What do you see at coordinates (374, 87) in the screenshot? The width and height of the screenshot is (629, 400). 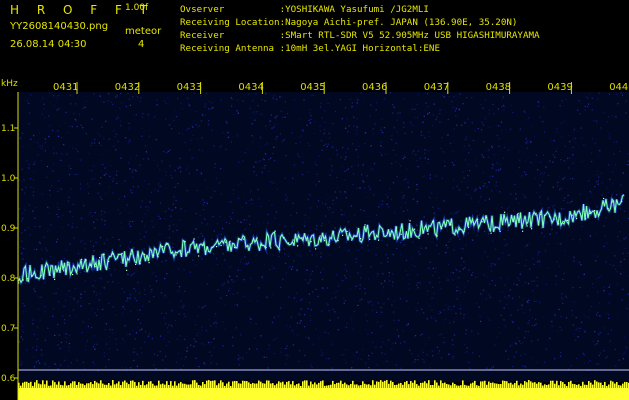 I see `time-tick-label: 0436` at bounding box center [374, 87].